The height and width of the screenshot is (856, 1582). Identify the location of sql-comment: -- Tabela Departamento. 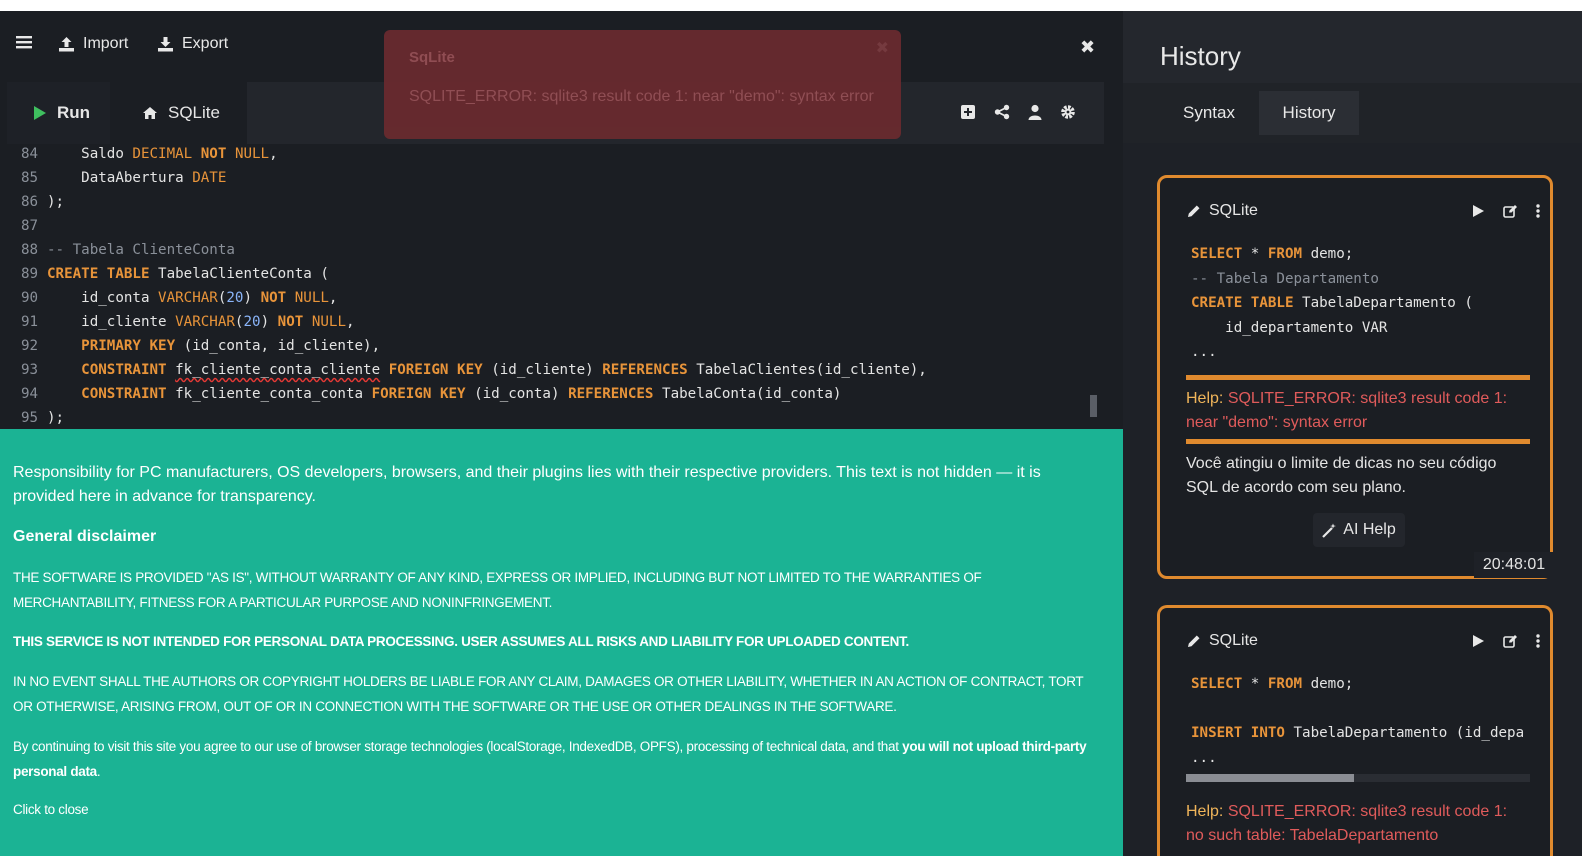
(1285, 278).